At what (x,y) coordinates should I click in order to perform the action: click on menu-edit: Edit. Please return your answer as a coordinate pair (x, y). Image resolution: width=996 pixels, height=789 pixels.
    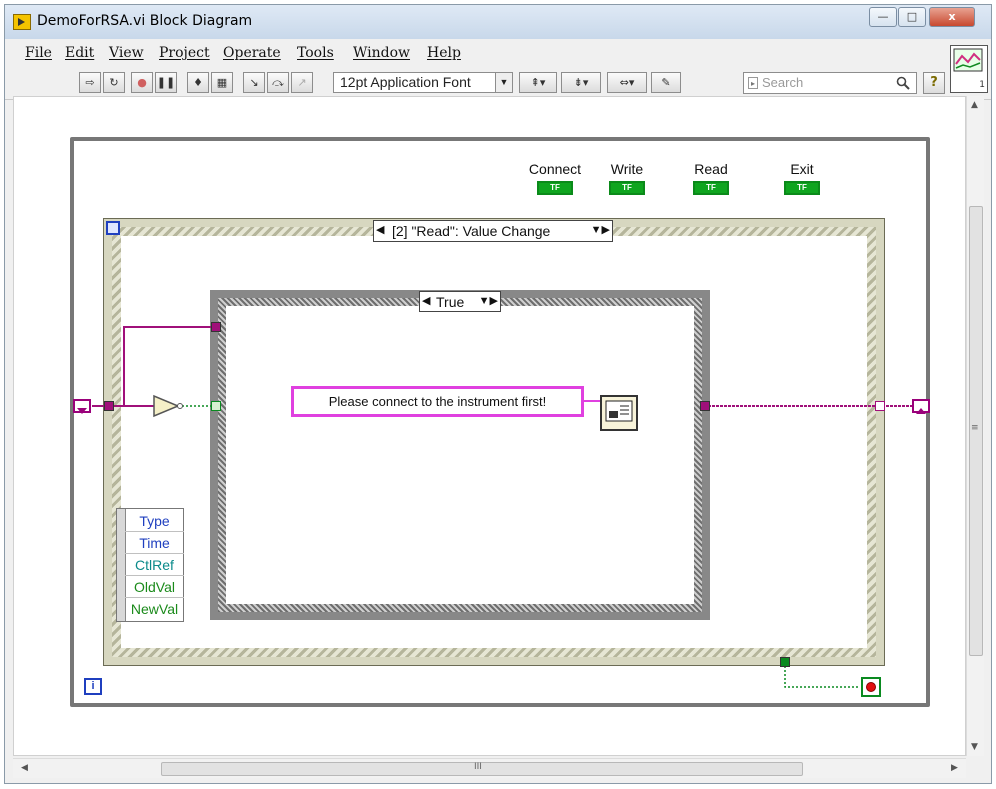
    Looking at the image, I should click on (79, 53).